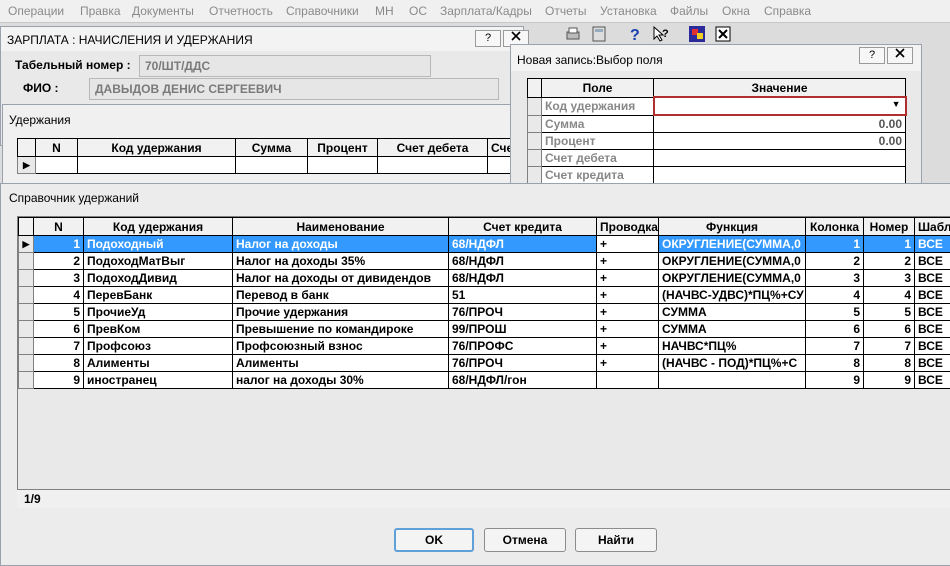  What do you see at coordinates (241, 11) in the screenshot?
I see `menu-reporting: Отчетность` at bounding box center [241, 11].